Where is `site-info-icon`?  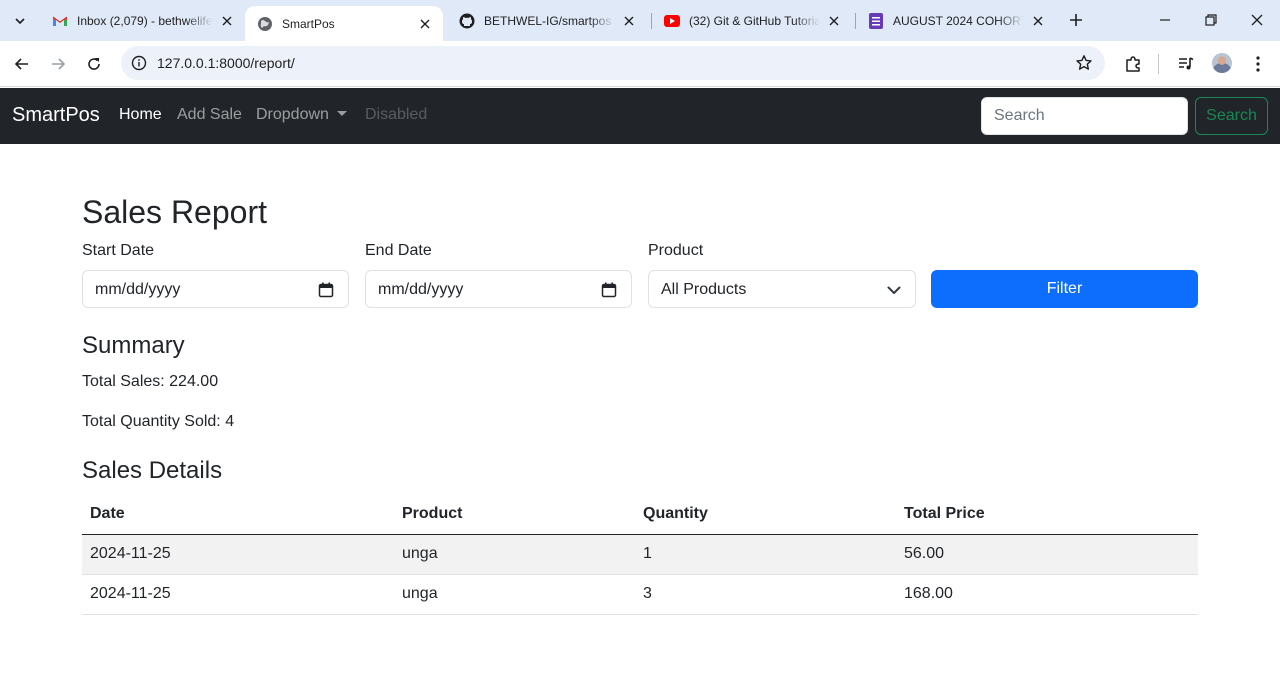 site-info-icon is located at coordinates (139, 63).